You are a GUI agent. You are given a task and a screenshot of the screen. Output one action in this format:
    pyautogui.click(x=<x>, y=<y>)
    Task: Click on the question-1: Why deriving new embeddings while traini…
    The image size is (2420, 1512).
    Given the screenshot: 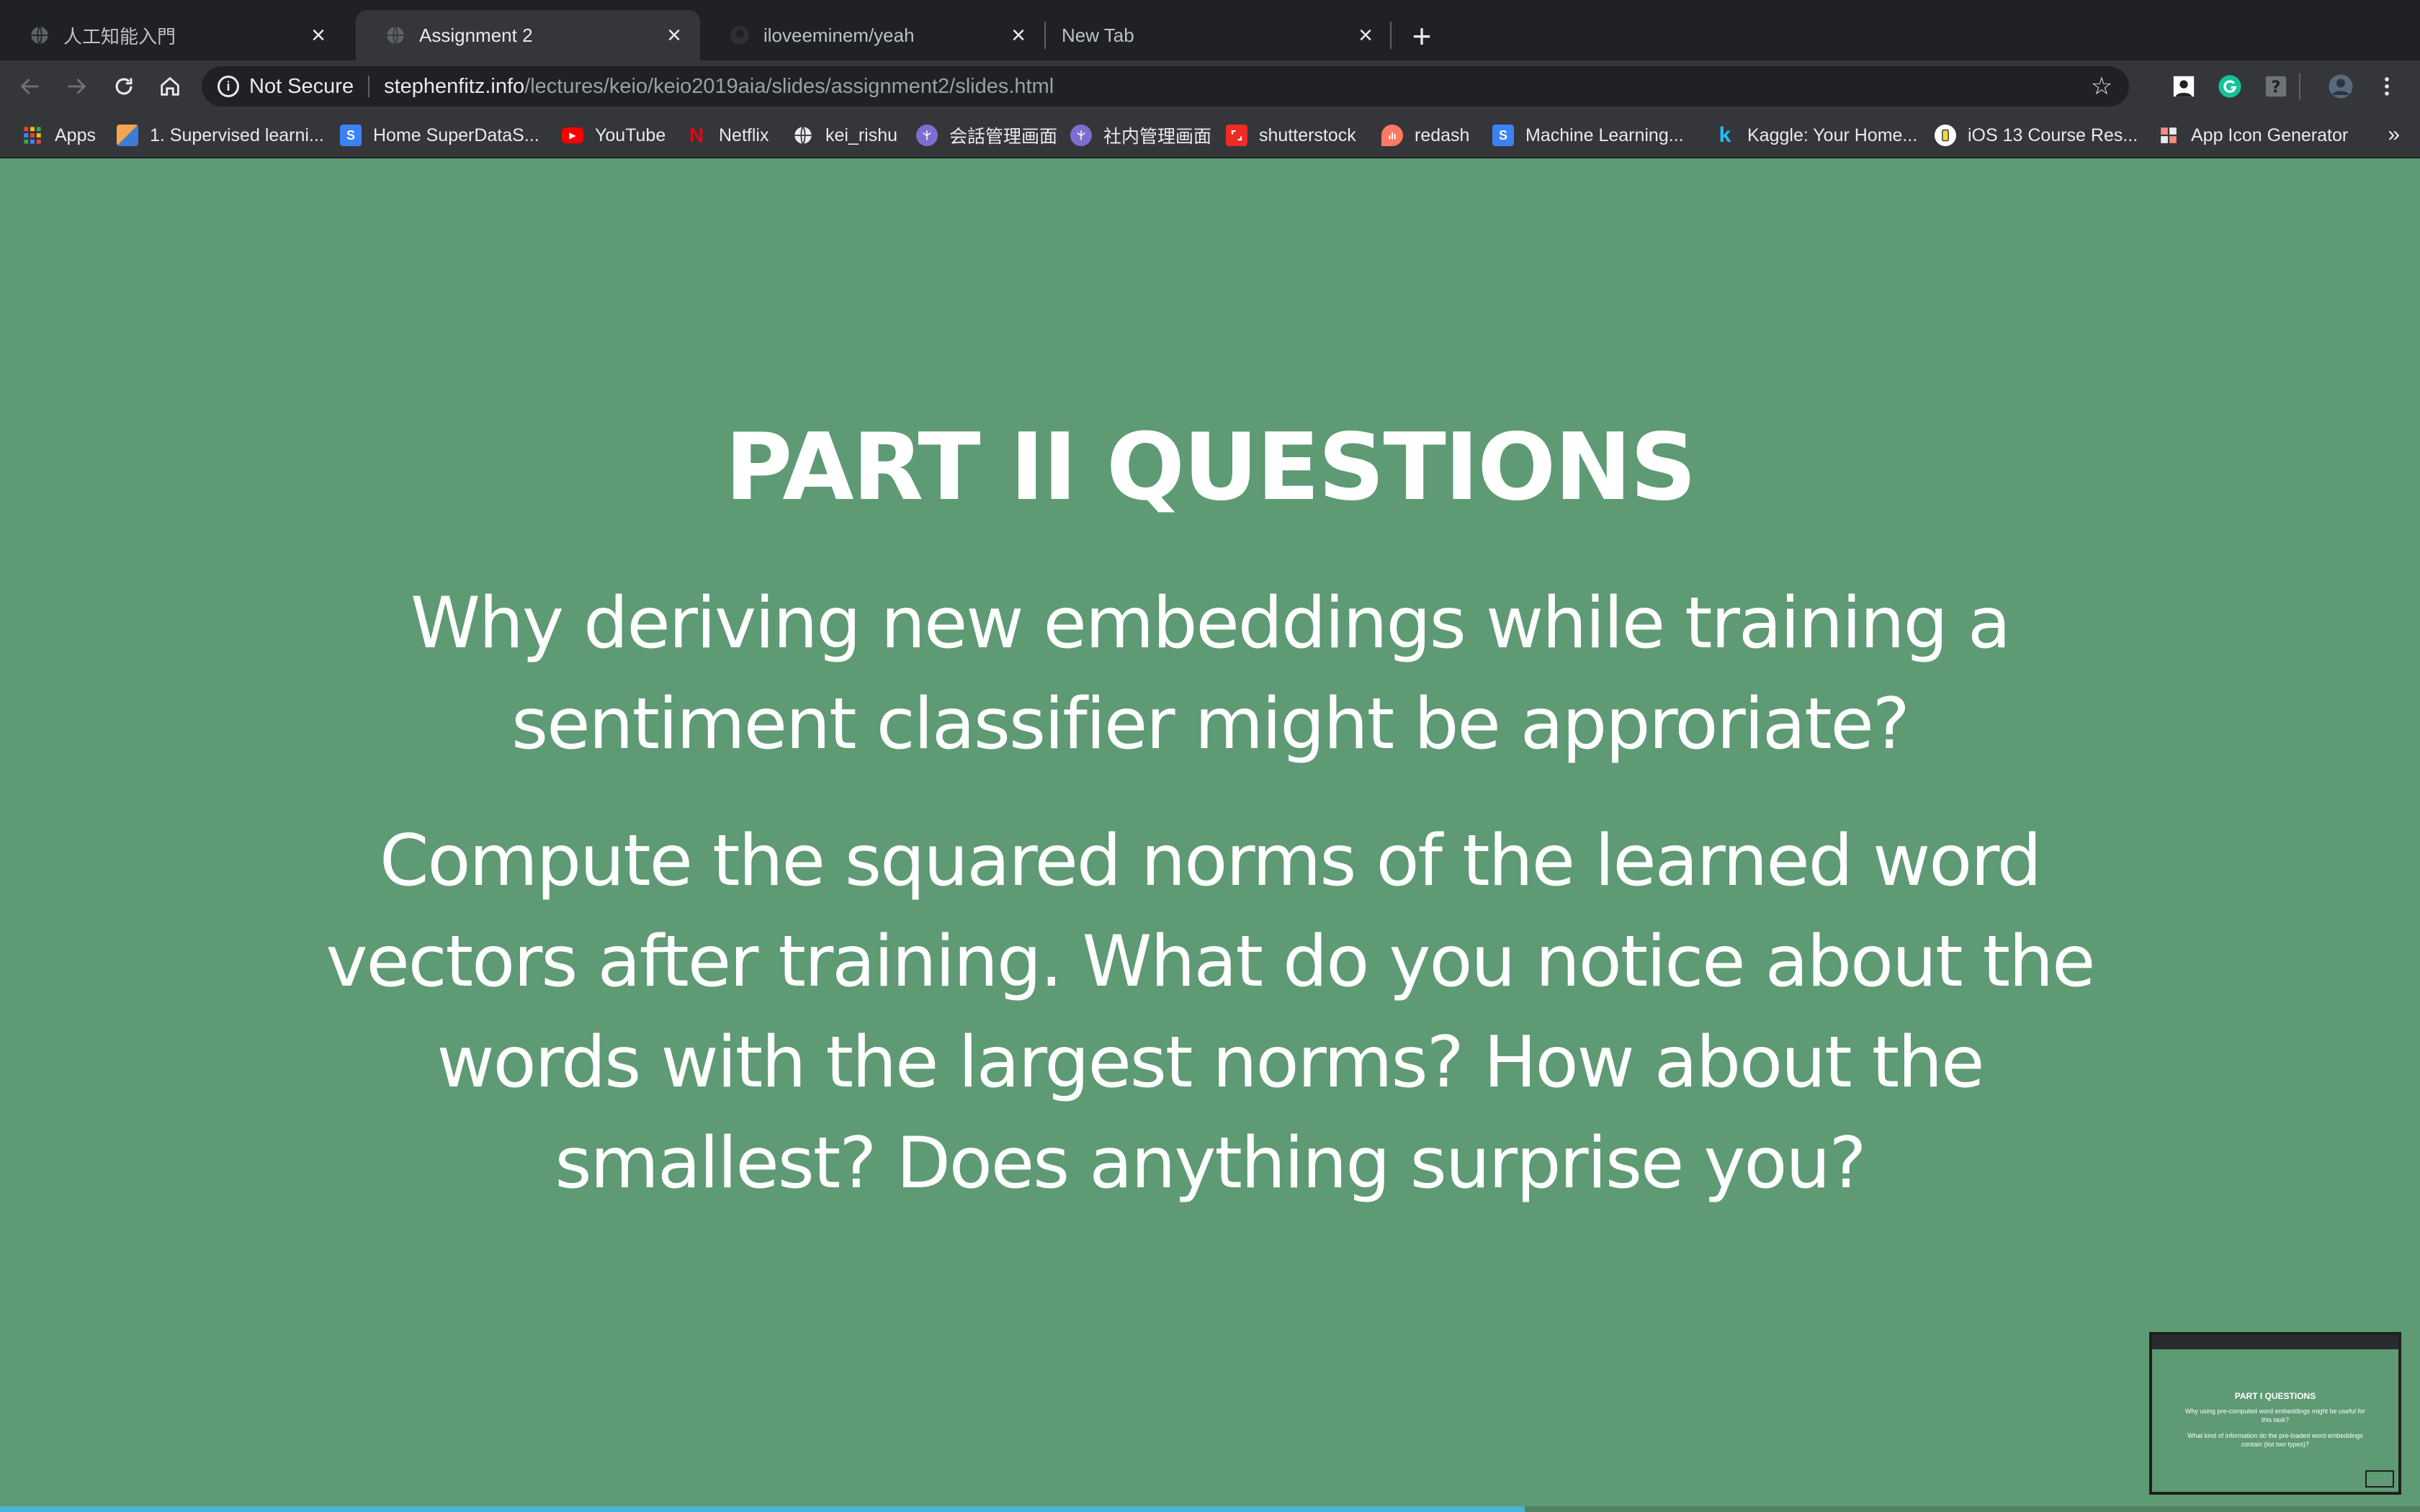 What is the action you would take?
    pyautogui.click(x=1210, y=673)
    